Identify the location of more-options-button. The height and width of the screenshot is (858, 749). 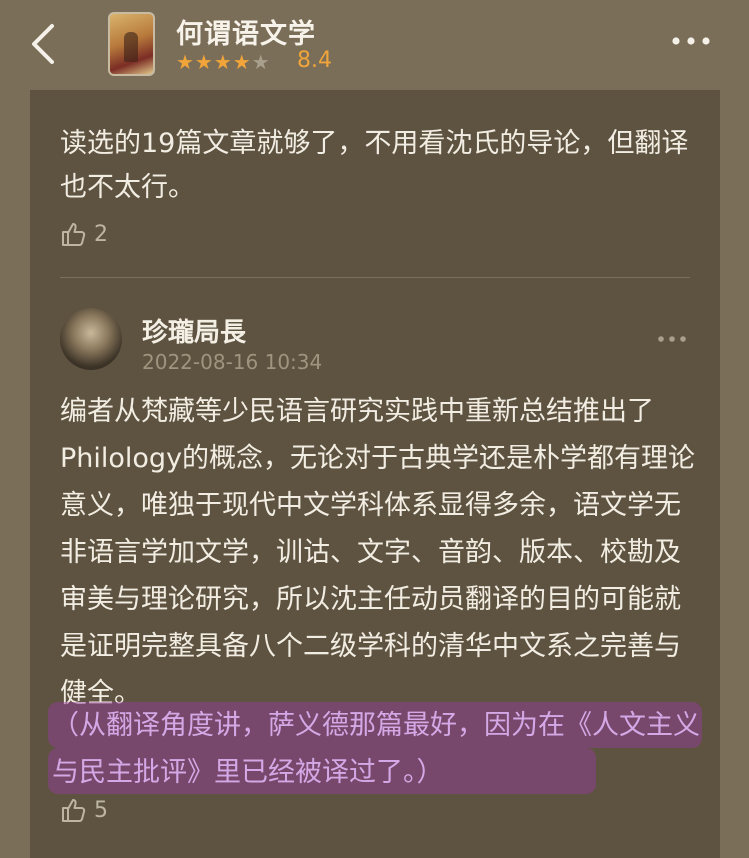
(691, 41).